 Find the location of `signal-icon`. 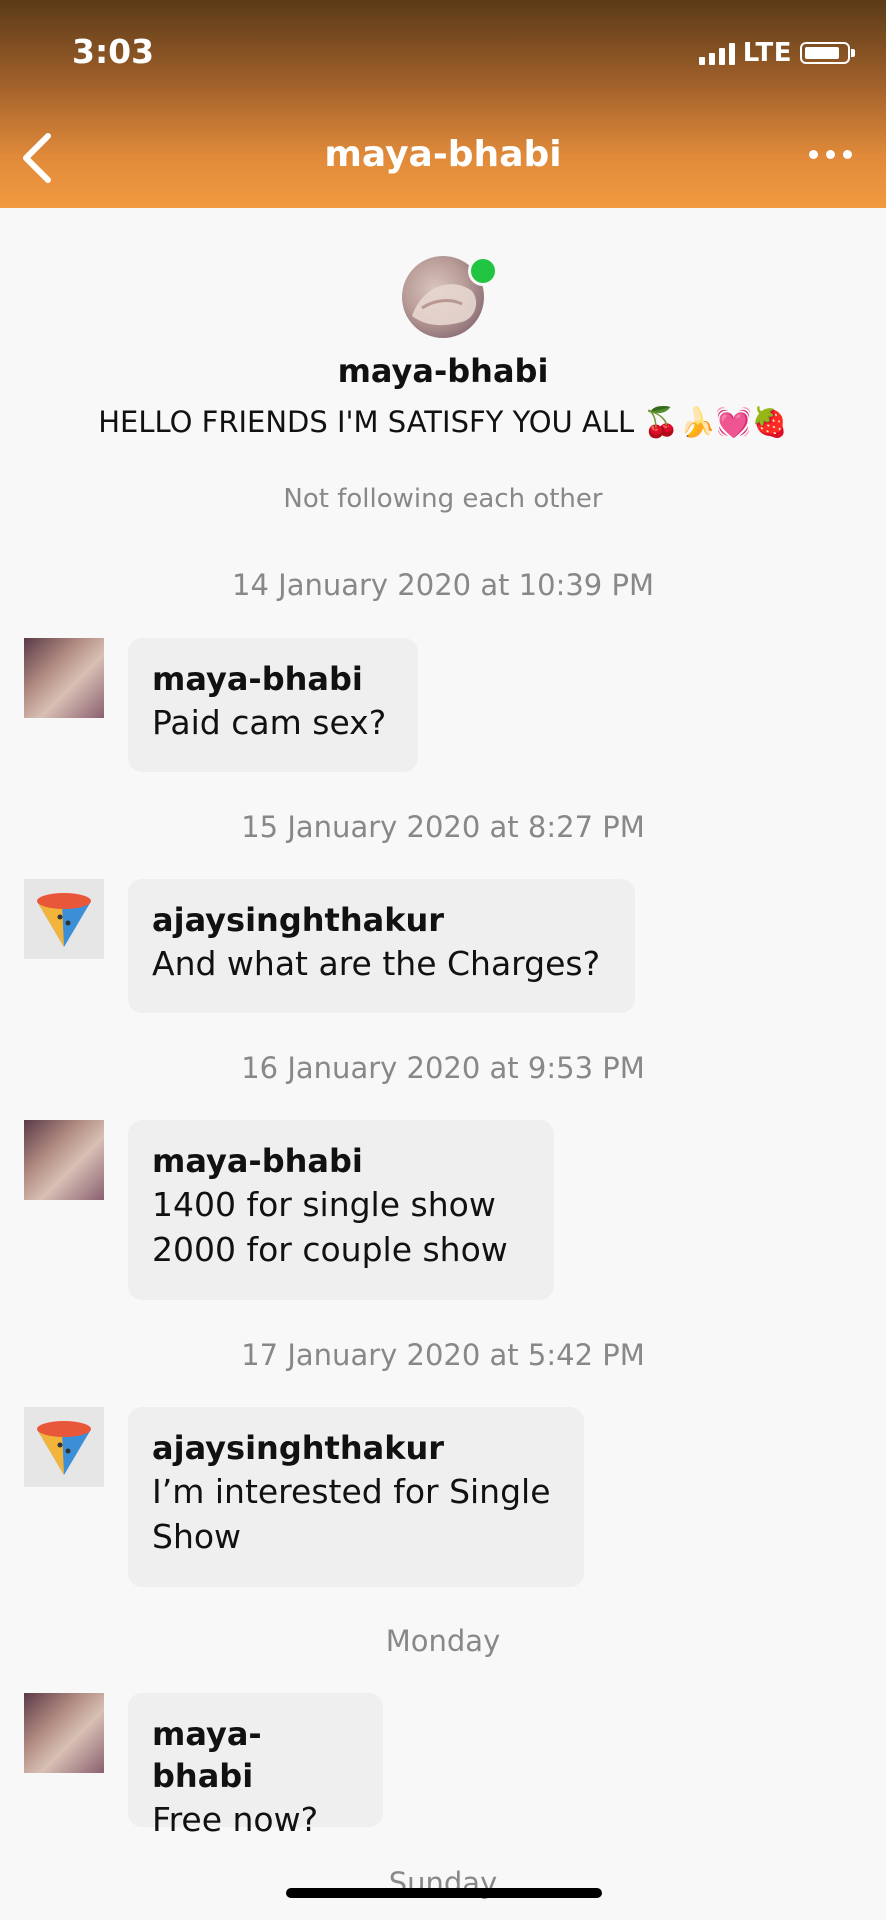

signal-icon is located at coordinates (716, 53).